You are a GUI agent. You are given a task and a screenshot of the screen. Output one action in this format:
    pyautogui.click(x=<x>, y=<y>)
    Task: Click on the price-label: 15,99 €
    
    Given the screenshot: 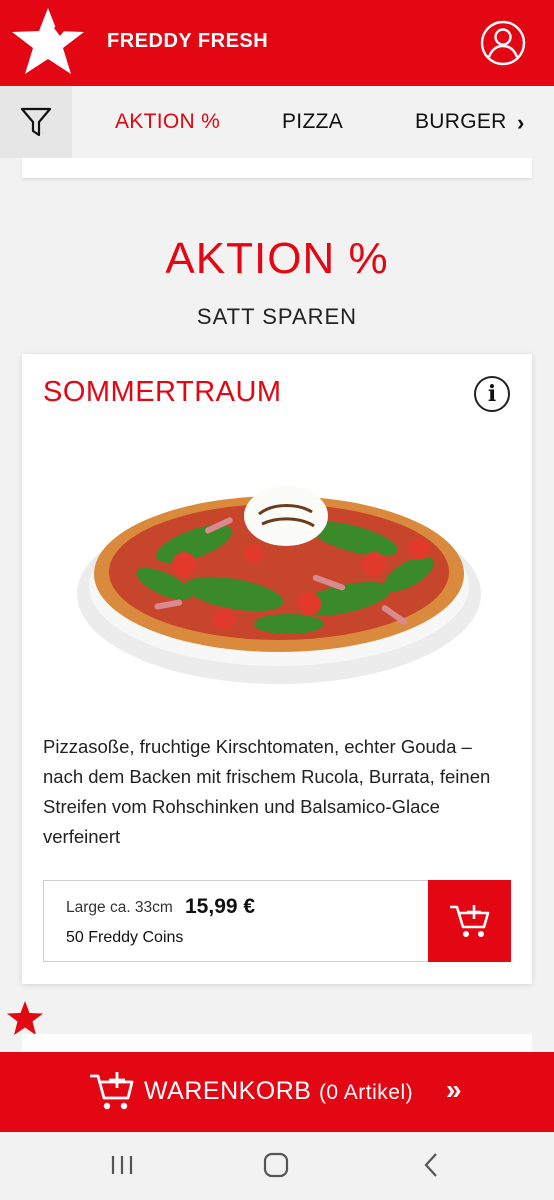 What is the action you would take?
    pyautogui.click(x=220, y=906)
    